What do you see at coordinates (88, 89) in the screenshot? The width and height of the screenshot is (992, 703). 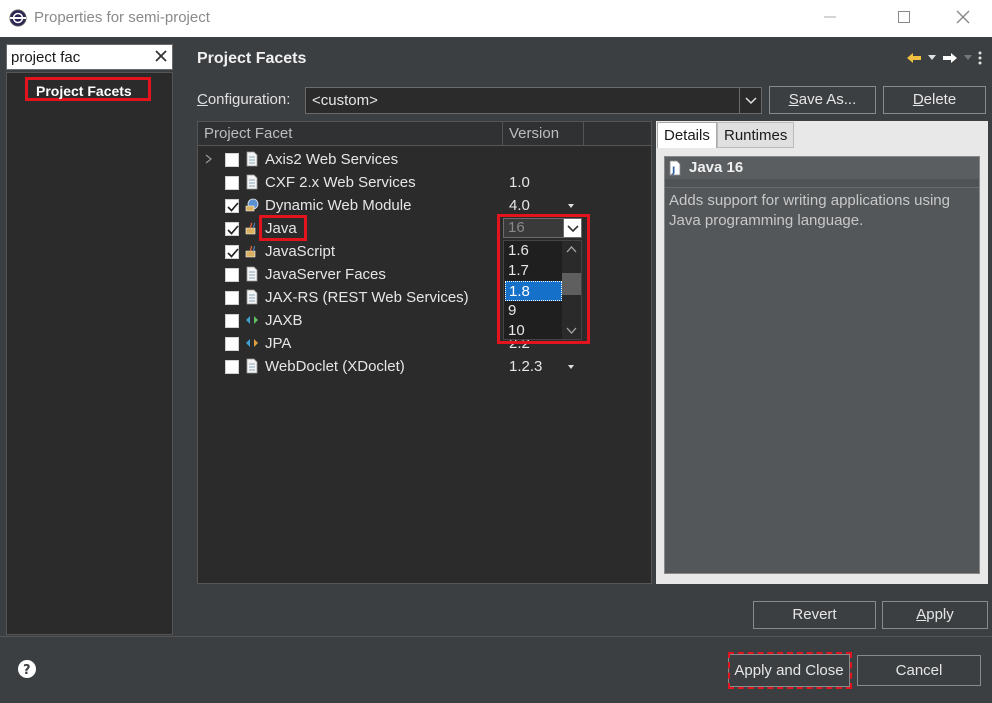 I see `tree-item-project-facets: Project Facets` at bounding box center [88, 89].